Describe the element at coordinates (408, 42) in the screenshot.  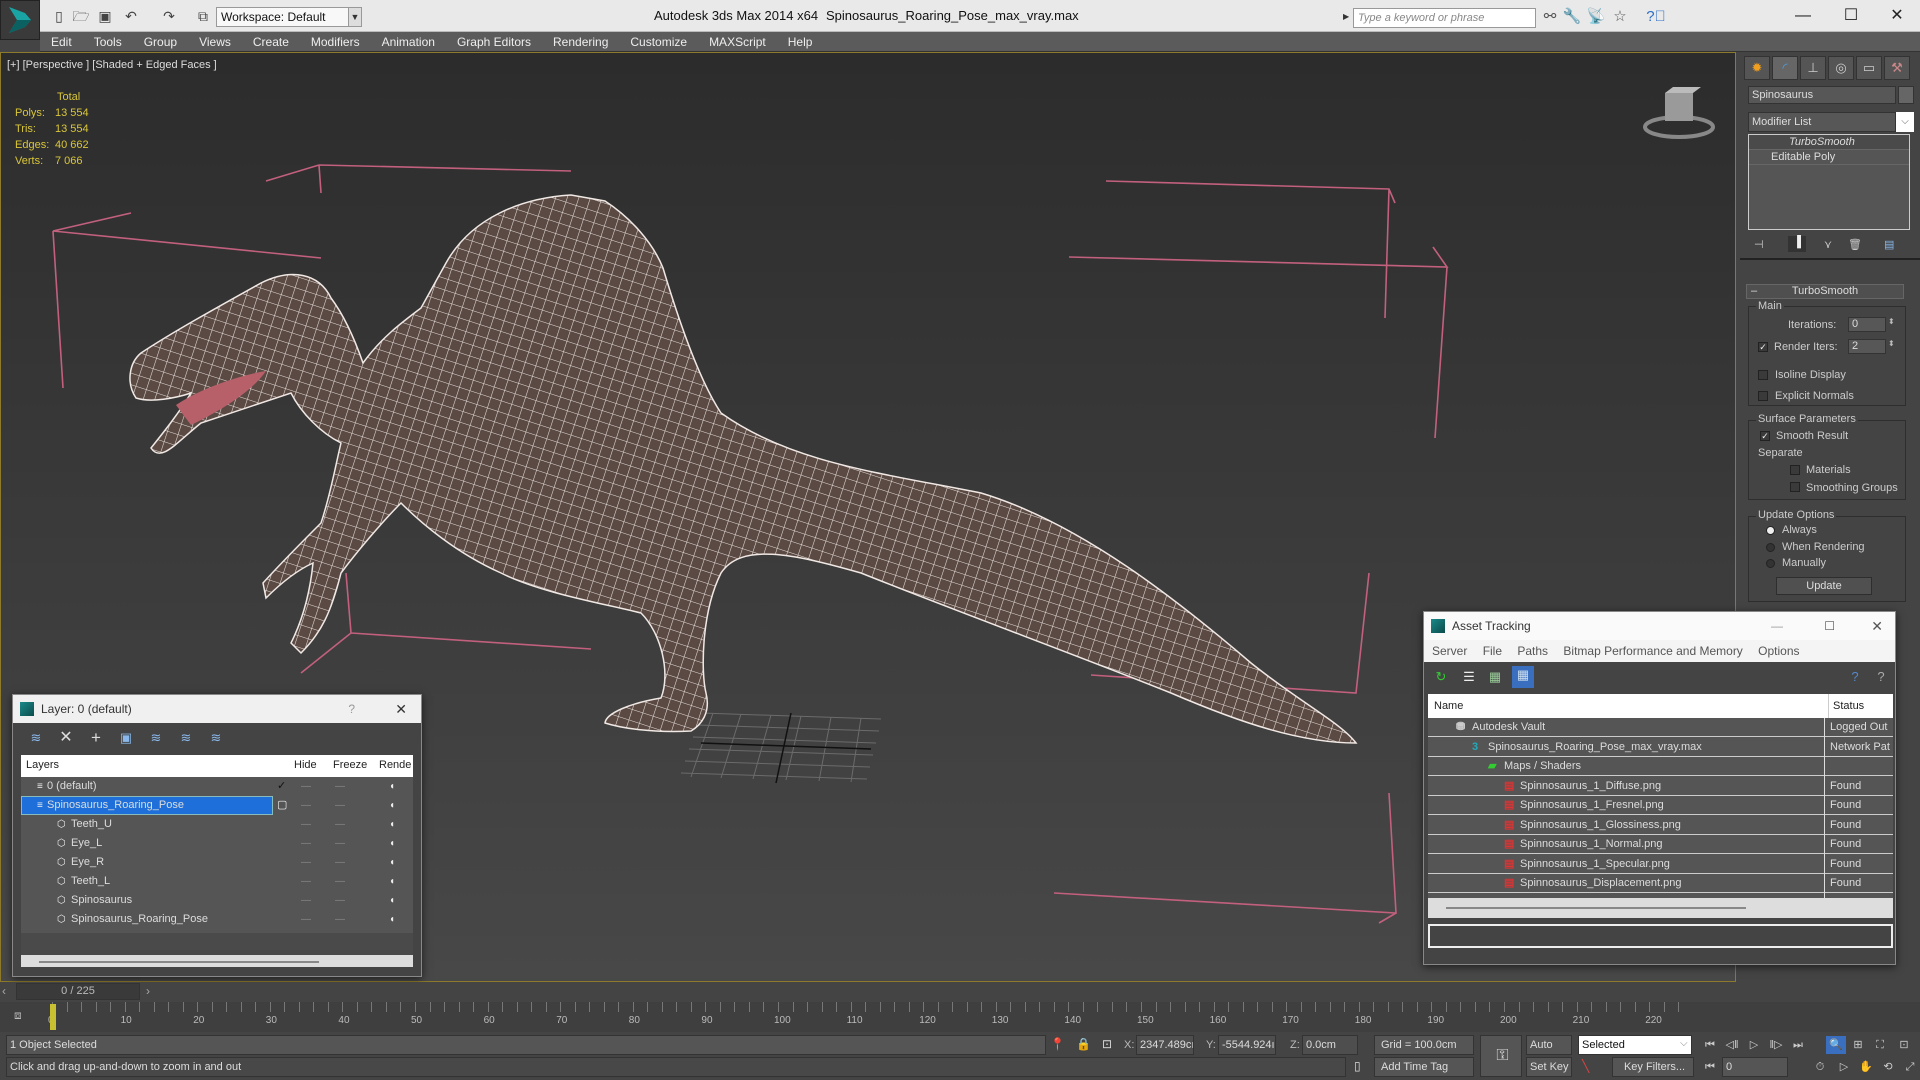
I see `menu-animation: Animation` at that location.